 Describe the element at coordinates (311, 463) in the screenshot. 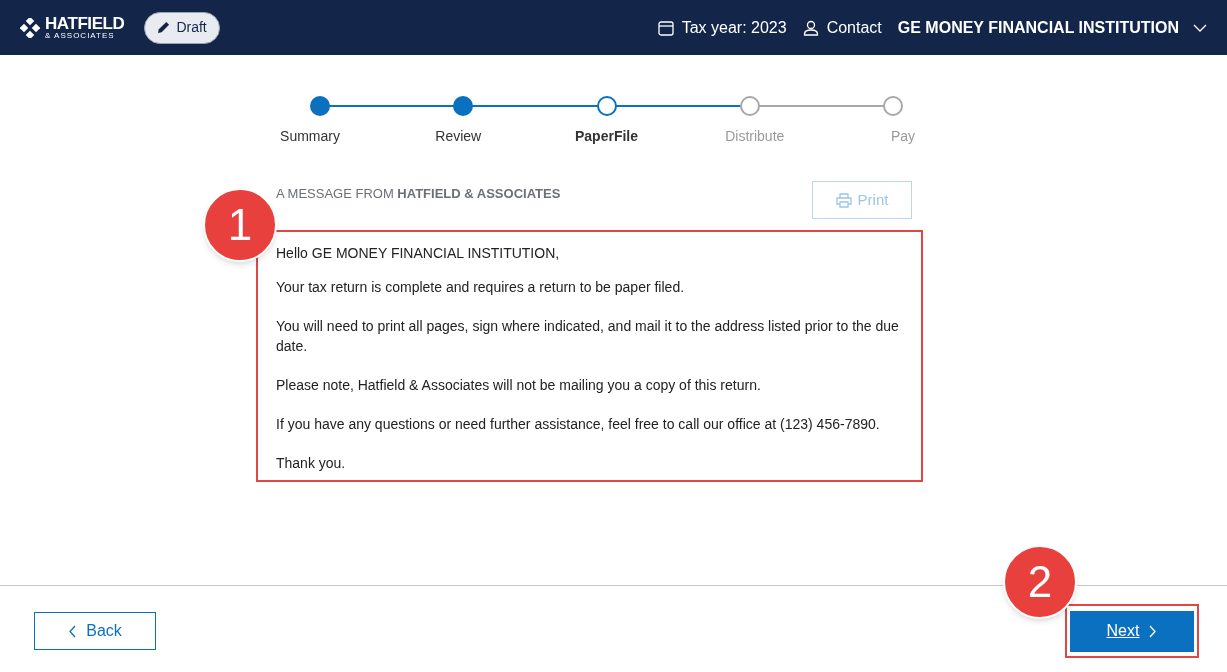

I see `message-paragraph: Thank you.` at that location.